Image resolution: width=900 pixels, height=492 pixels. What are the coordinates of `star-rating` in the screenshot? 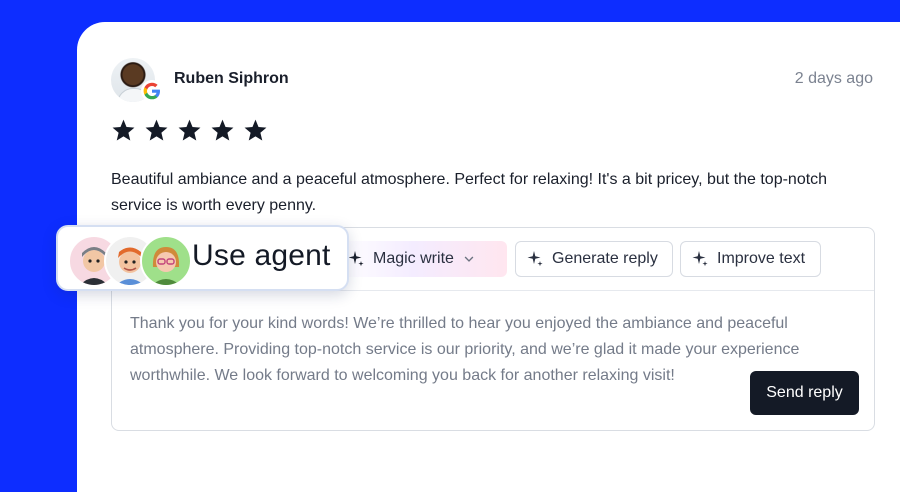 It's located at (189, 130).